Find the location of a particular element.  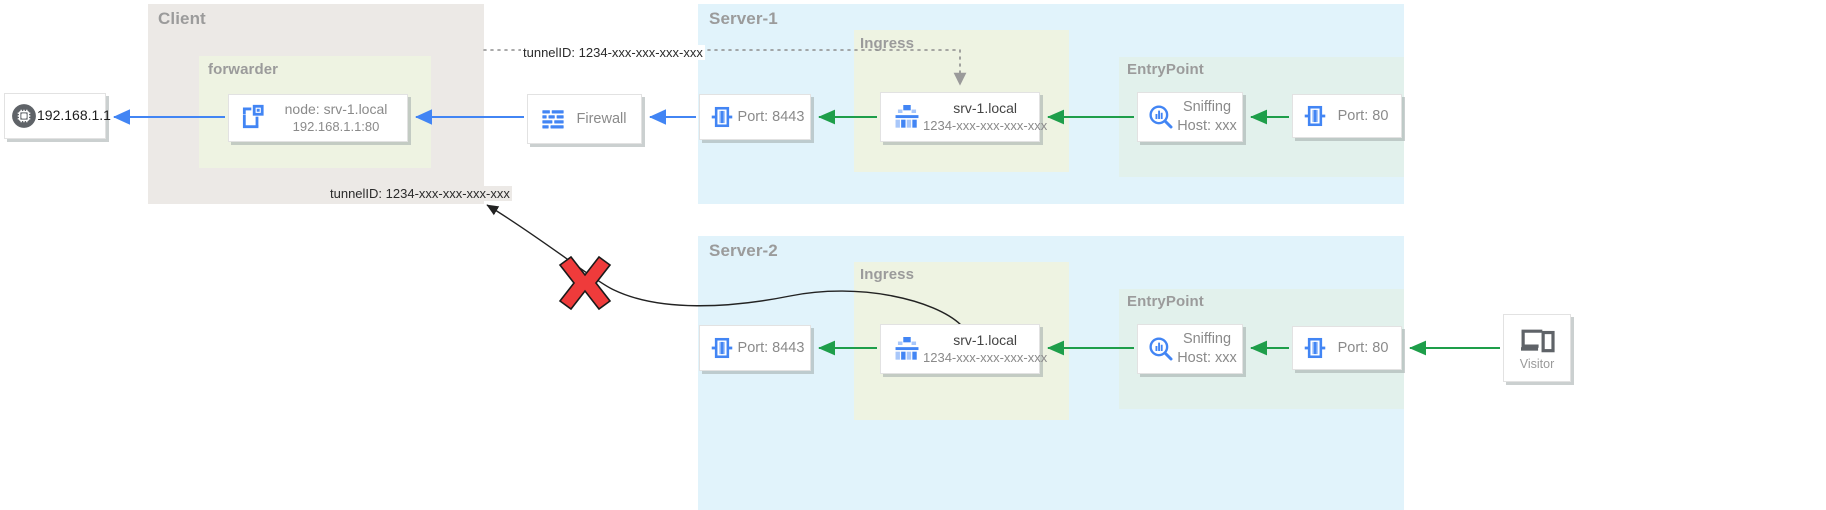

label-tunnel-id-client: tunnelID: 1234-xxx-xxx-xxx-xxx is located at coordinates (420, 193).